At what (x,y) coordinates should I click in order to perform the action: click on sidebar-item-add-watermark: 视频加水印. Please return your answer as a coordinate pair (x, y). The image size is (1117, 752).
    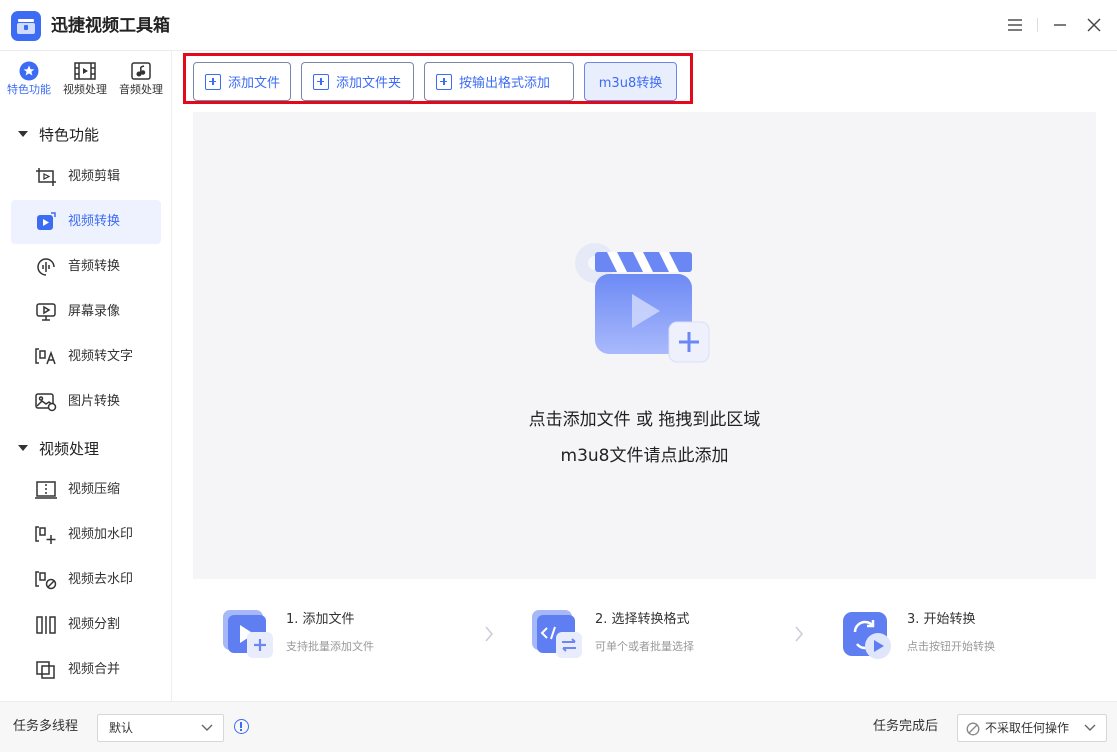
    Looking at the image, I should click on (86, 535).